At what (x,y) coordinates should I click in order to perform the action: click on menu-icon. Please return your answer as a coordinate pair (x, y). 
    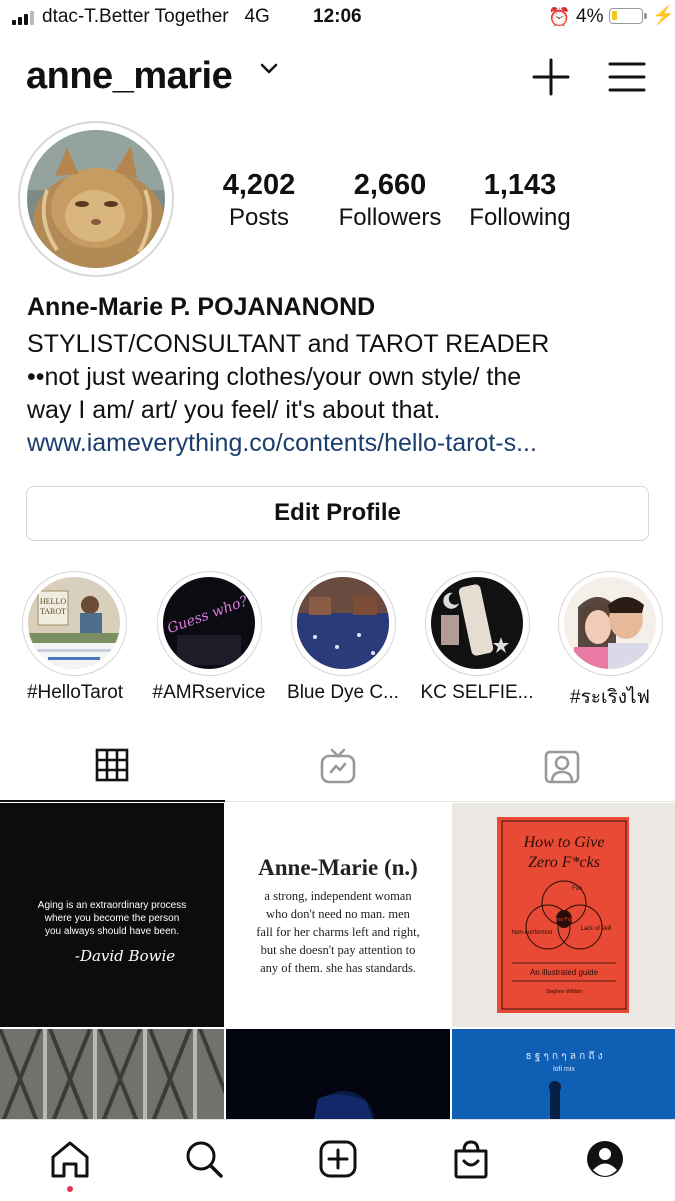
    Looking at the image, I should click on (627, 77).